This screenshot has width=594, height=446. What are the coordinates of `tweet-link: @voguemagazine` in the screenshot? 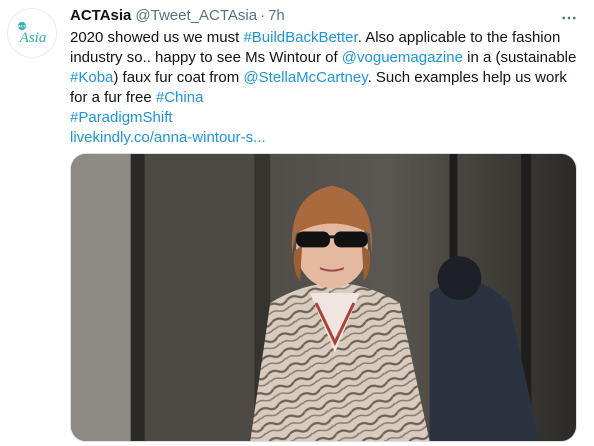 It's located at (402, 57).